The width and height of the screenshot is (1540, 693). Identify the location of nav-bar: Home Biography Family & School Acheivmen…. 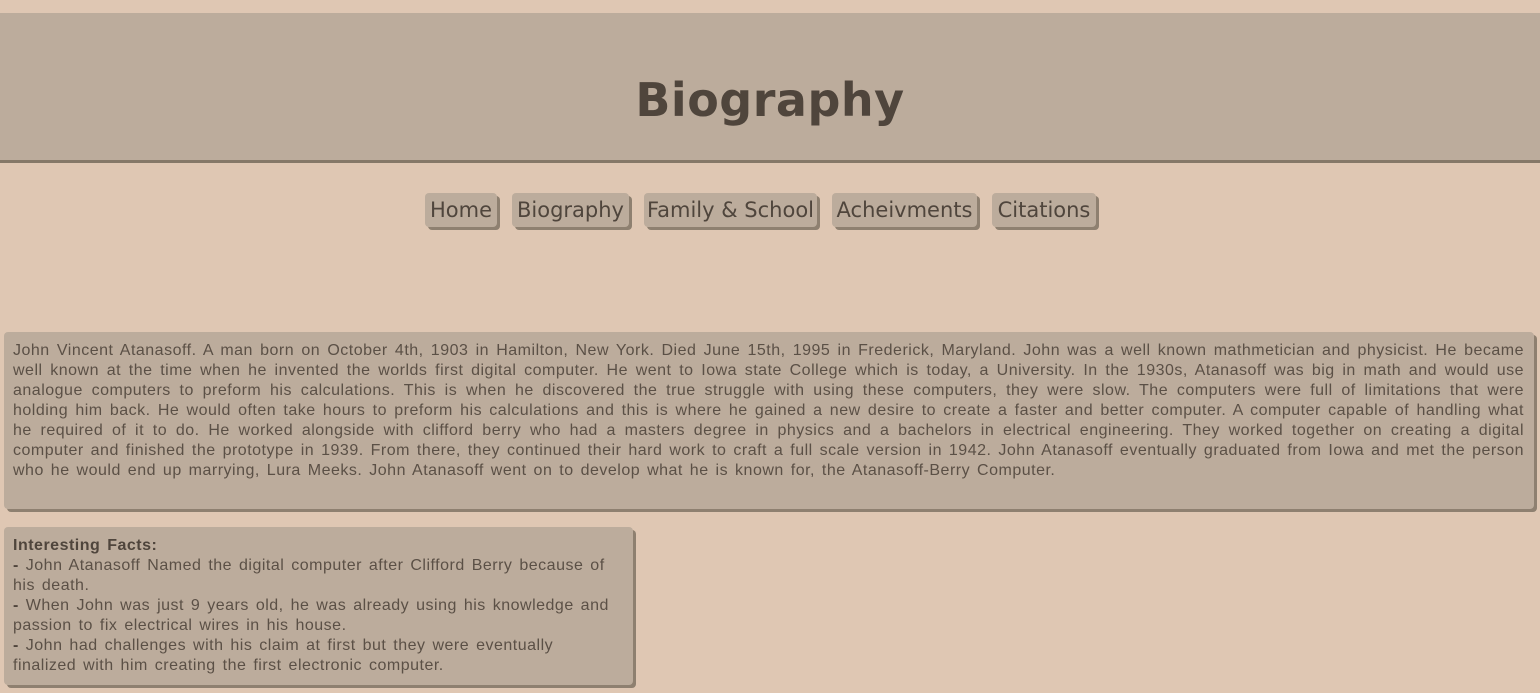
(770, 213).